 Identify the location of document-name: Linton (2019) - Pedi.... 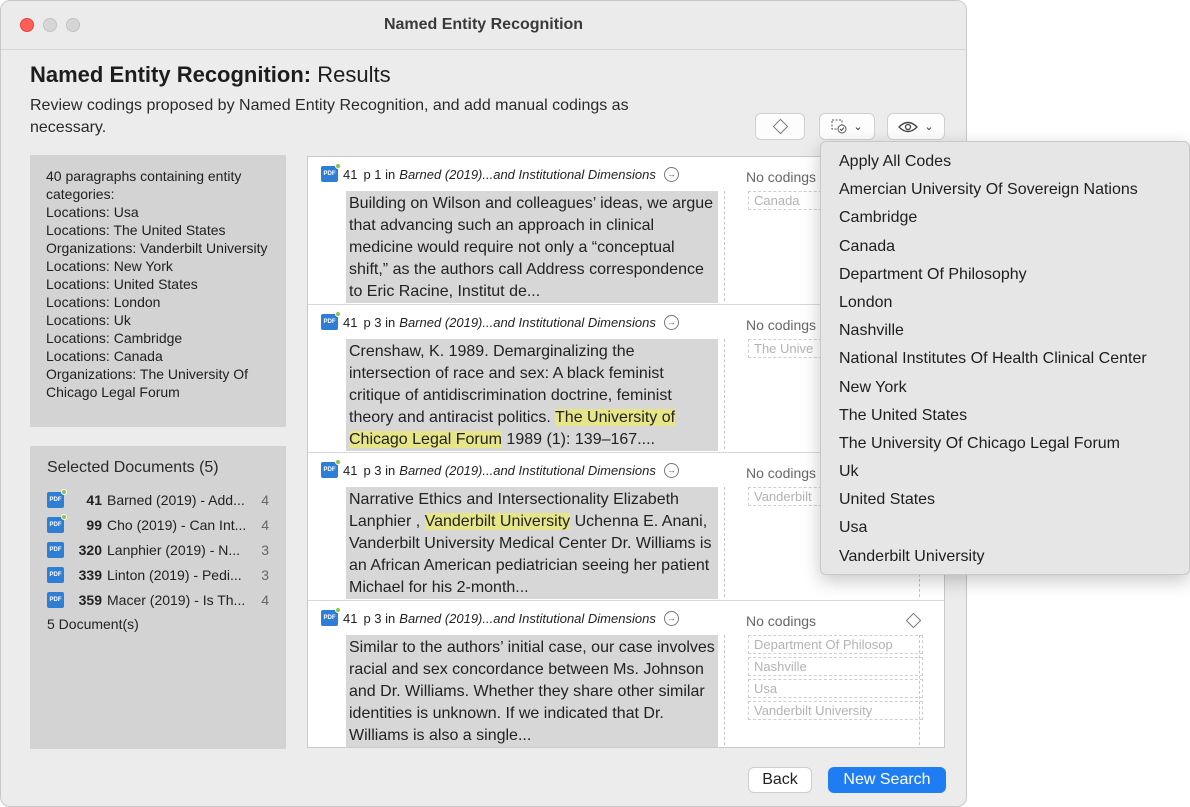
(174, 574).